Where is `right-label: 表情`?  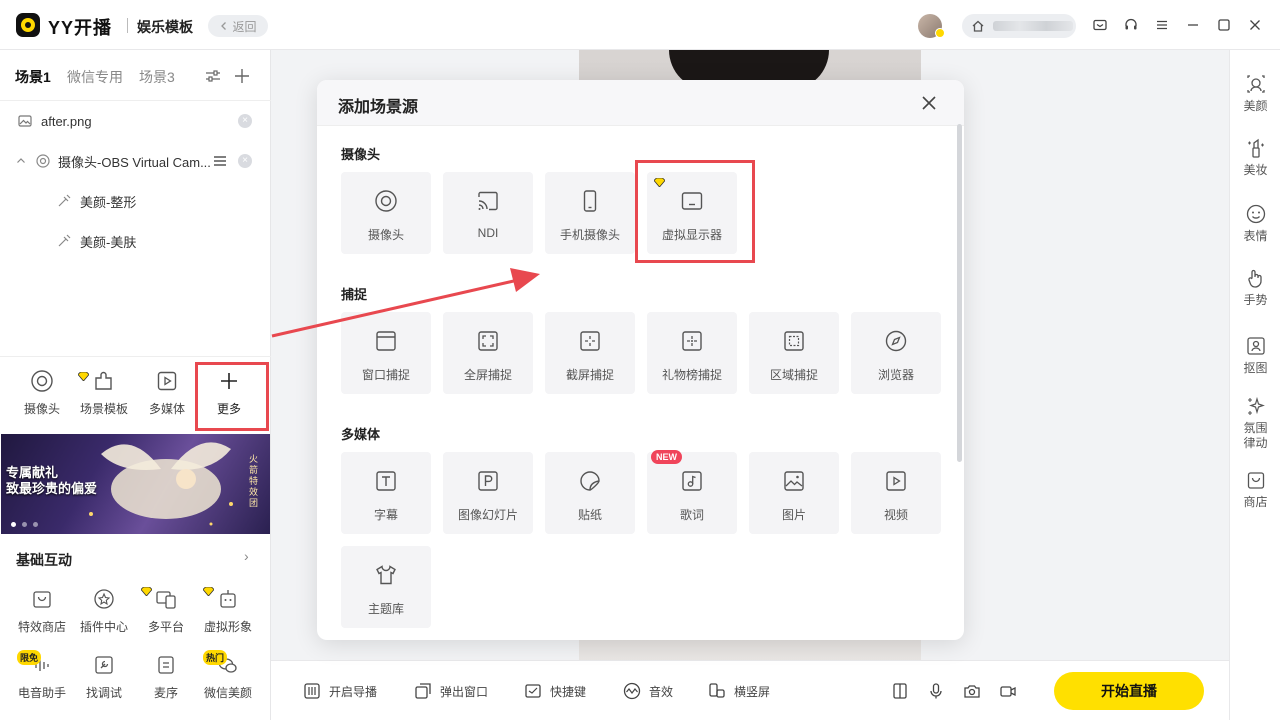 right-label: 表情 is located at coordinates (1255, 236).